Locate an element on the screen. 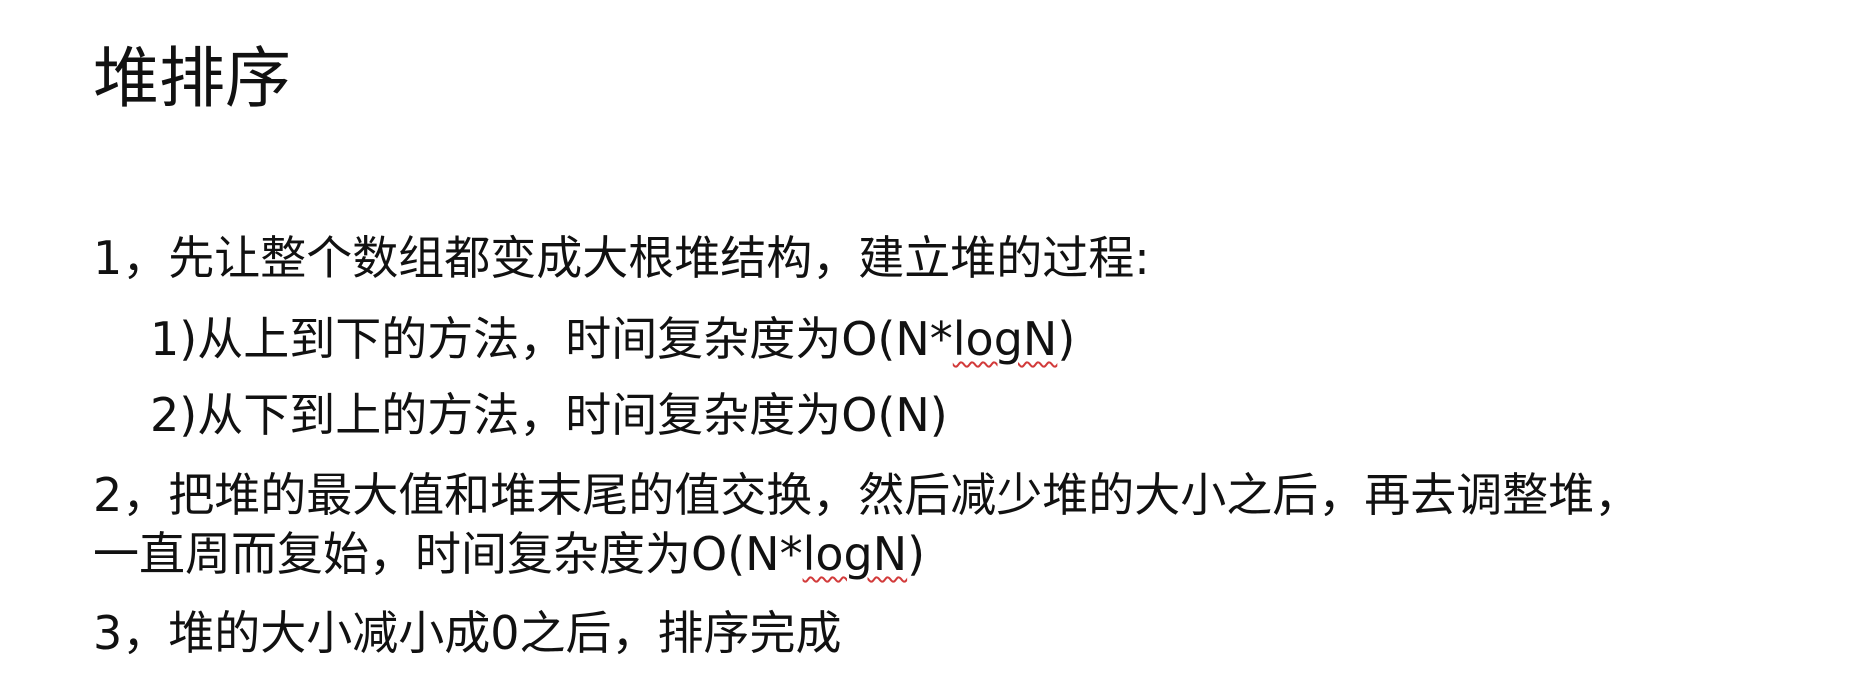  step-2-swap-and-heapify: 2，把堆的最大值和堆末尾的值交换，然后减少堆的大小之后，再去调整堆， is located at coordinates (866, 495).